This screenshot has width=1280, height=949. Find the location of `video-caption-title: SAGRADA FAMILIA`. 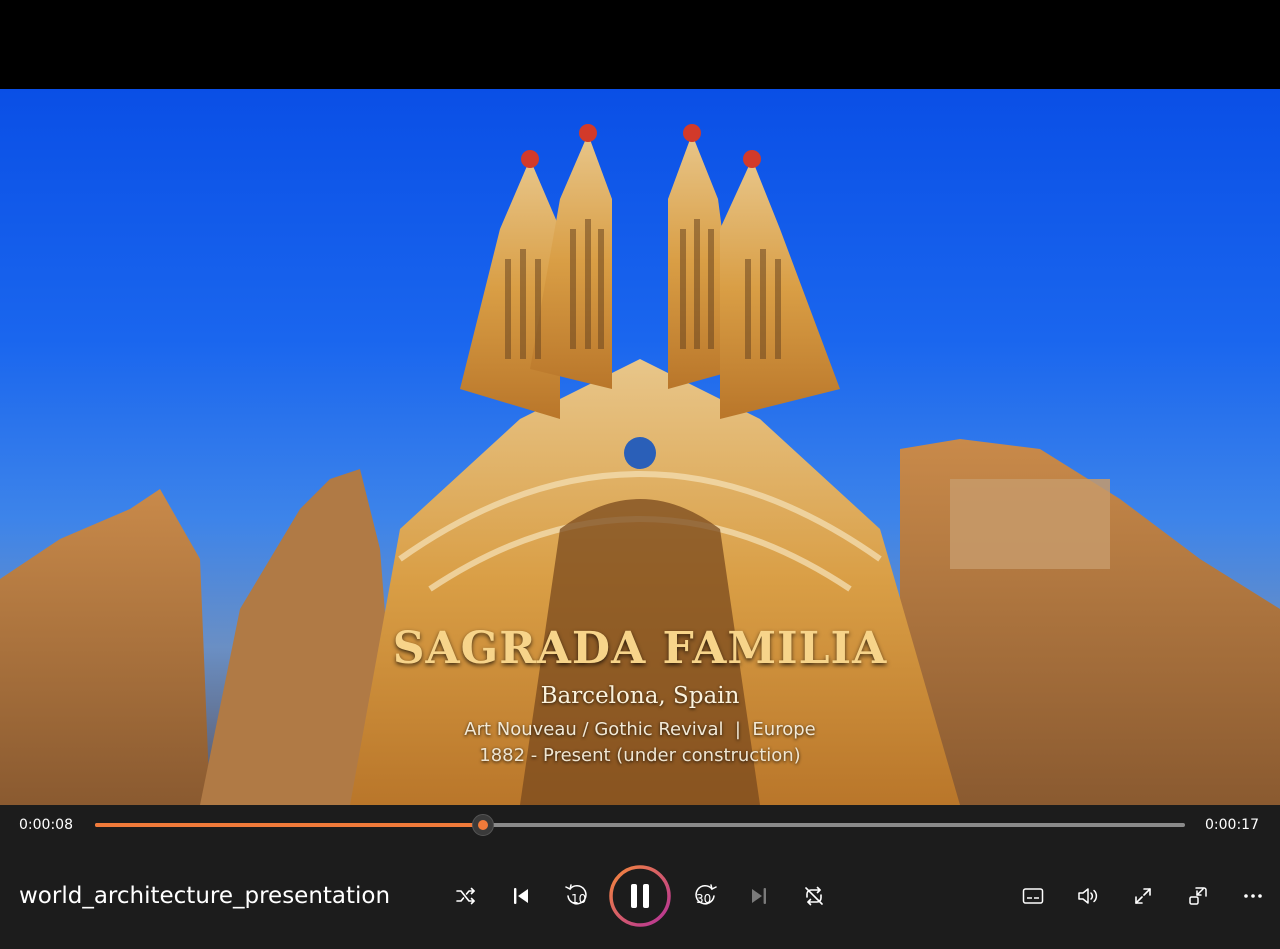

video-caption-title: SAGRADA FAMILIA is located at coordinates (640, 648).